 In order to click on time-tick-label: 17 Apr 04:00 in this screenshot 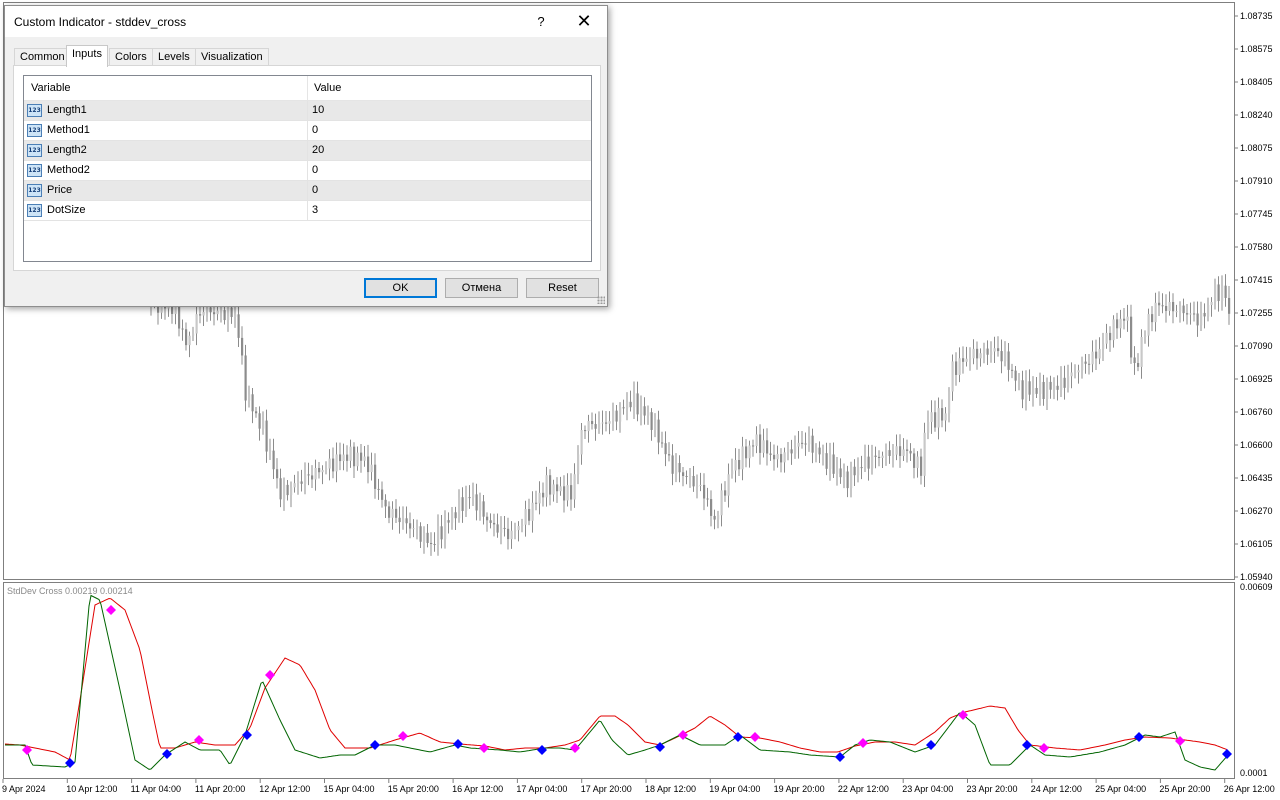, I will do `click(541, 789)`.